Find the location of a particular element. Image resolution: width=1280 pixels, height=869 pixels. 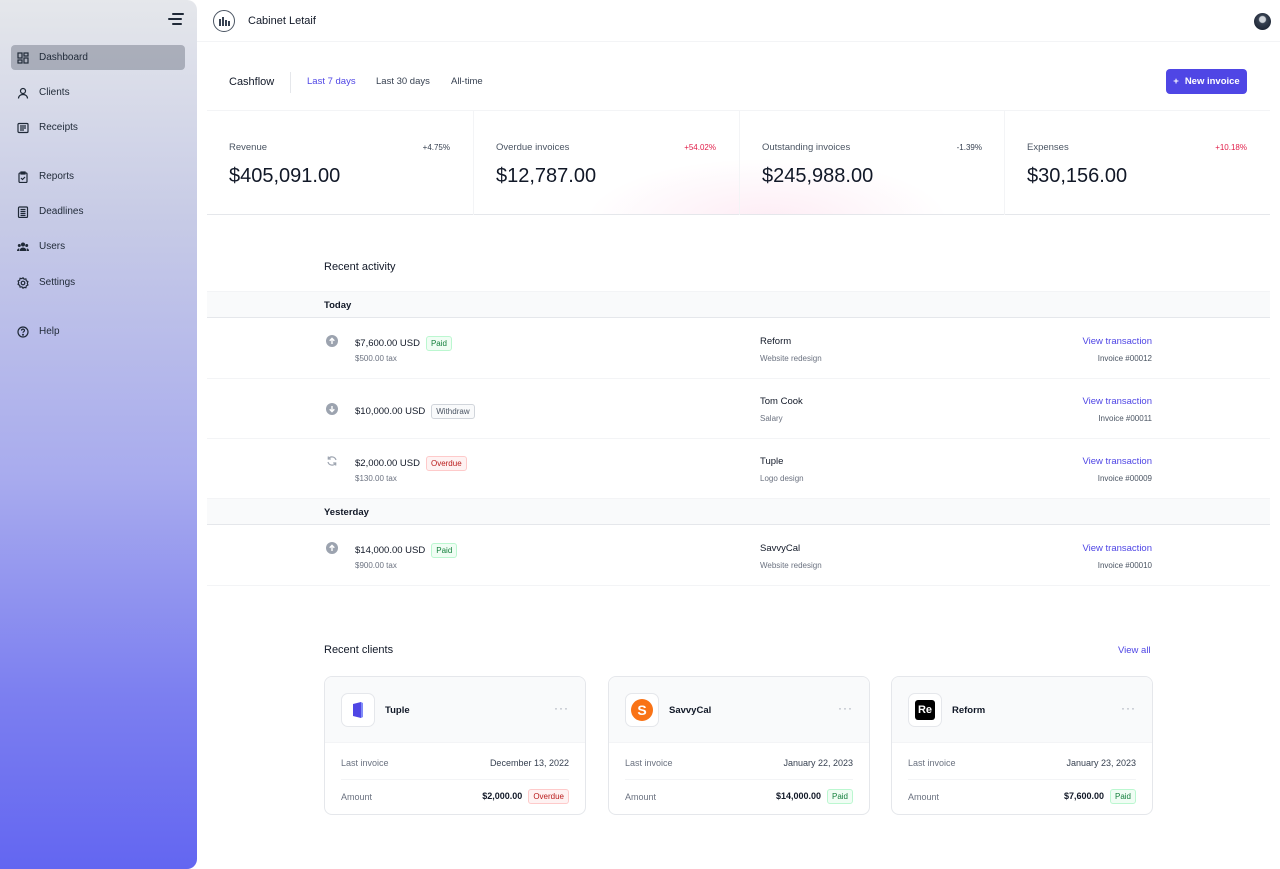

row-value: January 23, 2023 is located at coordinates (1101, 763).